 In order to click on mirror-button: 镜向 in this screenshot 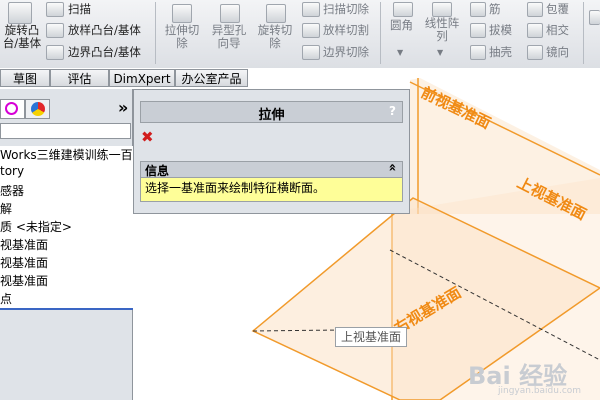, I will do `click(557, 52)`.